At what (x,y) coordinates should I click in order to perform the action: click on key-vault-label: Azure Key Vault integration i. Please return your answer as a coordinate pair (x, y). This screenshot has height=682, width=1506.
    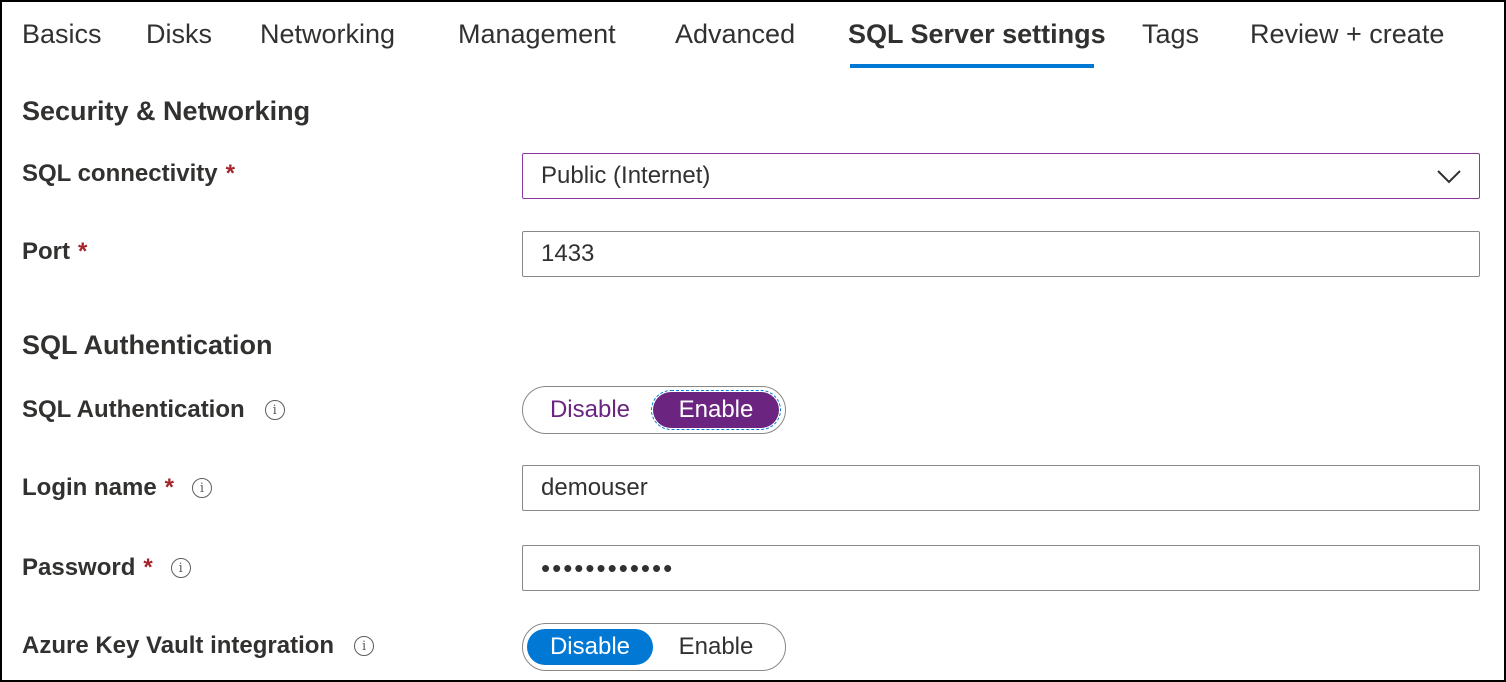
    Looking at the image, I should click on (198, 646).